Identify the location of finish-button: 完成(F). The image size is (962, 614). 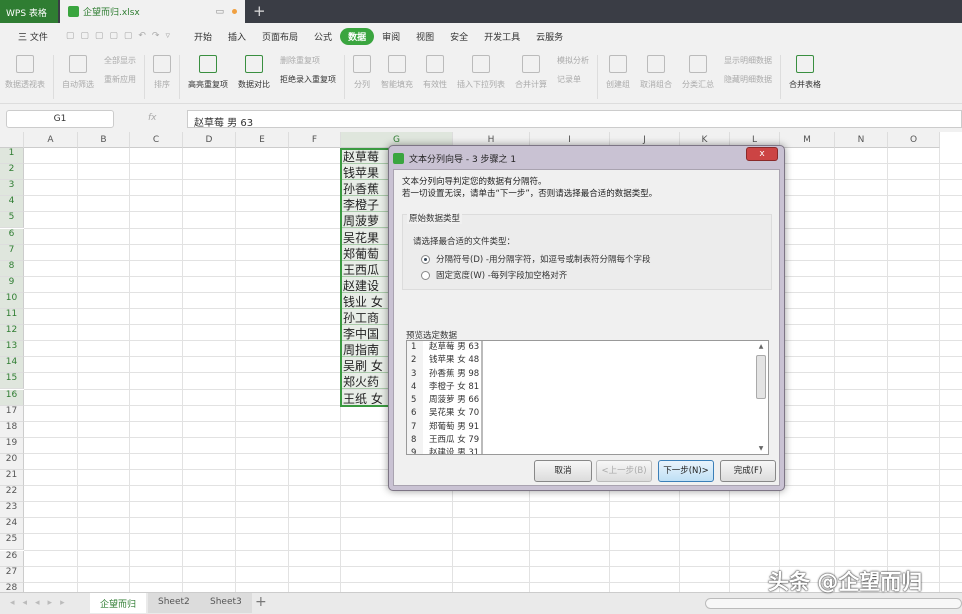
(748, 471).